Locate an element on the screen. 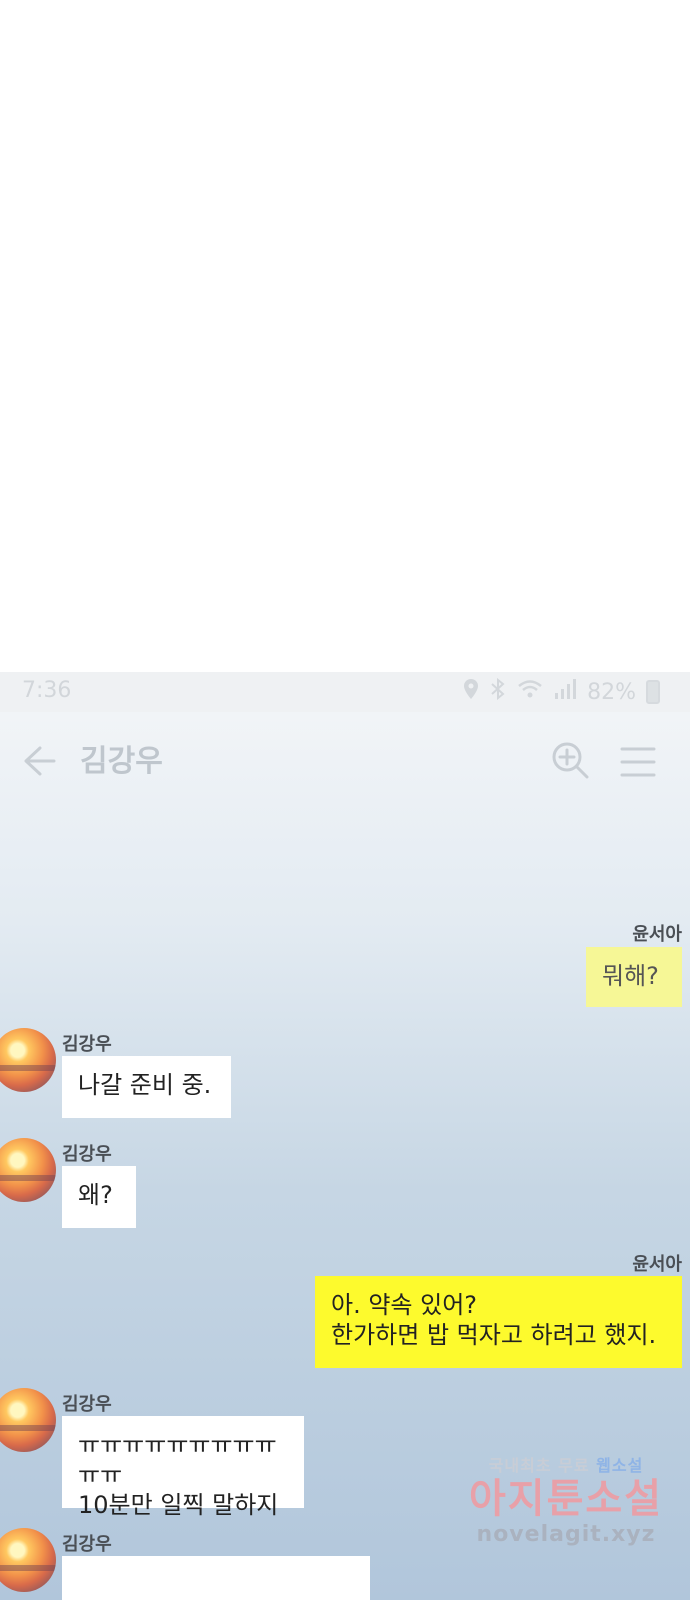 This screenshot has height=1600, width=690. message-text: 뭐해? is located at coordinates (630, 976).